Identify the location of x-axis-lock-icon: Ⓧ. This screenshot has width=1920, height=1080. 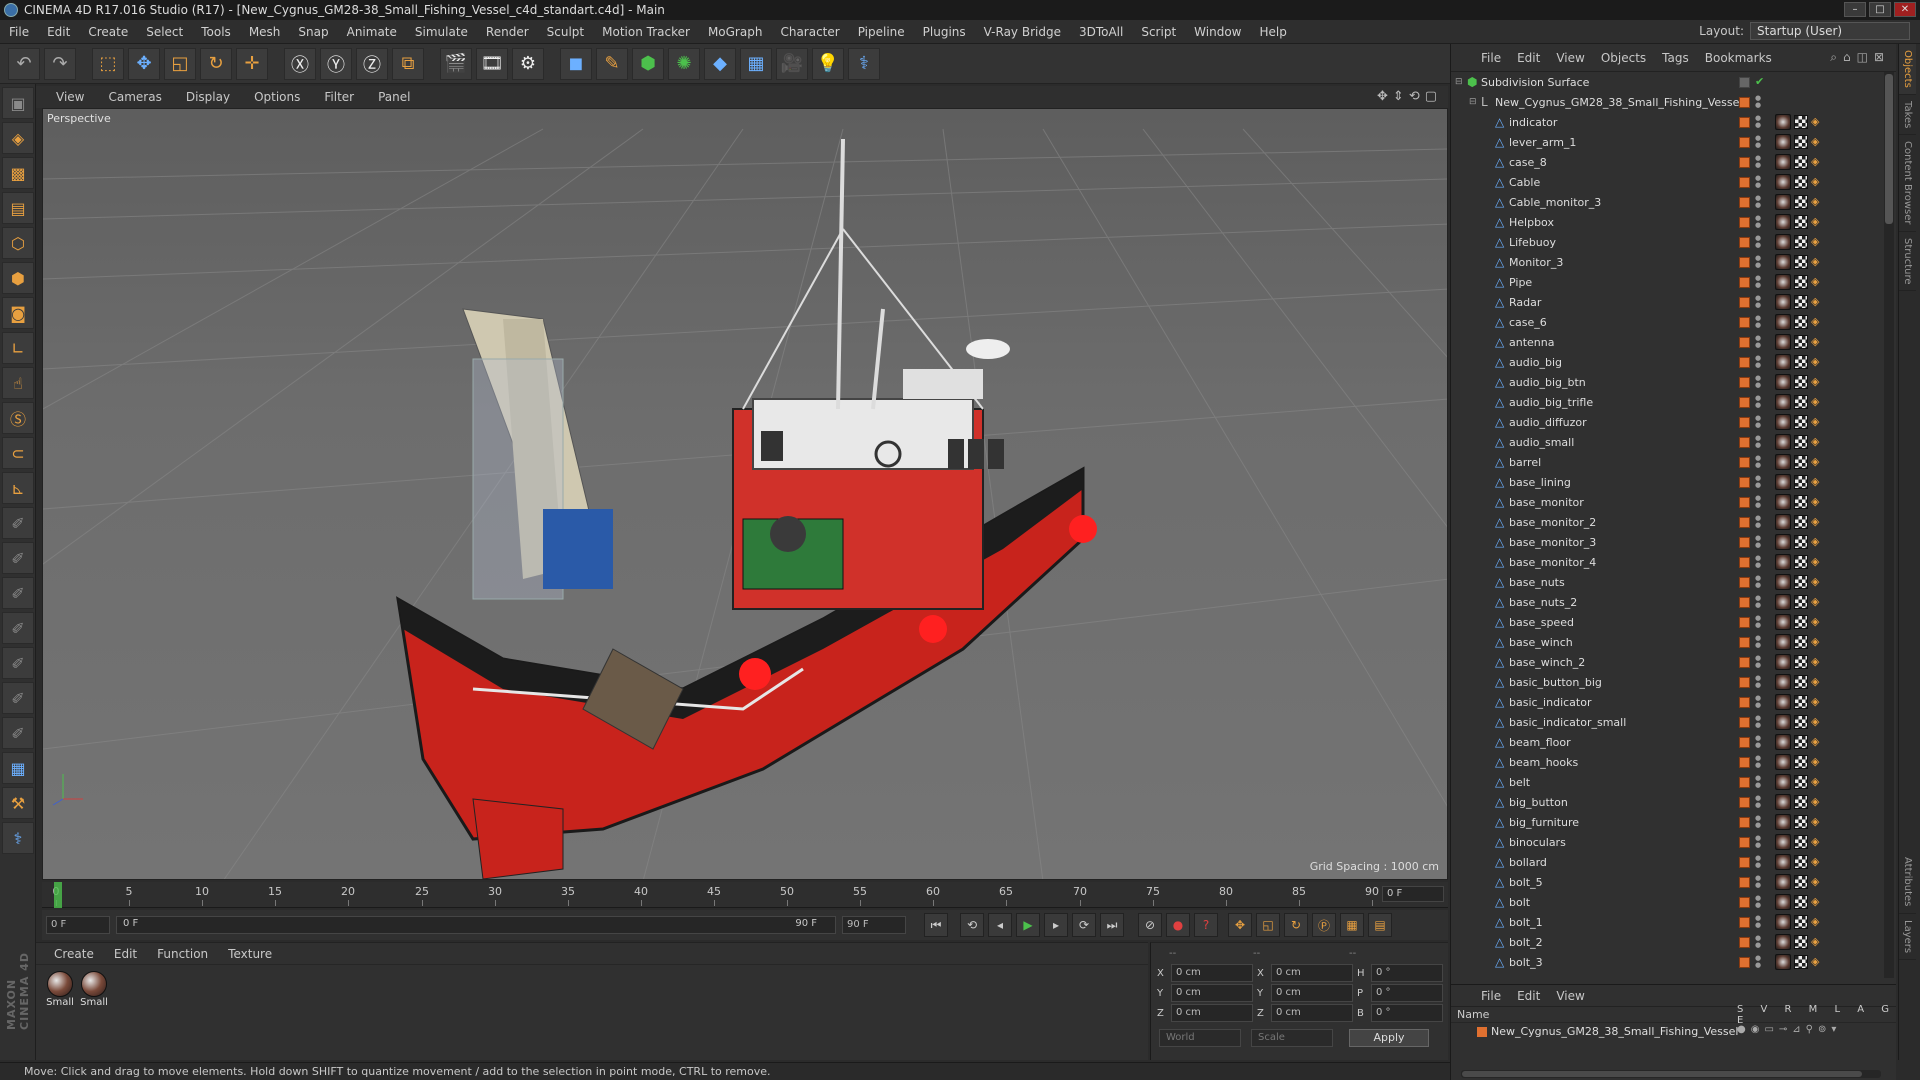
(300, 63).